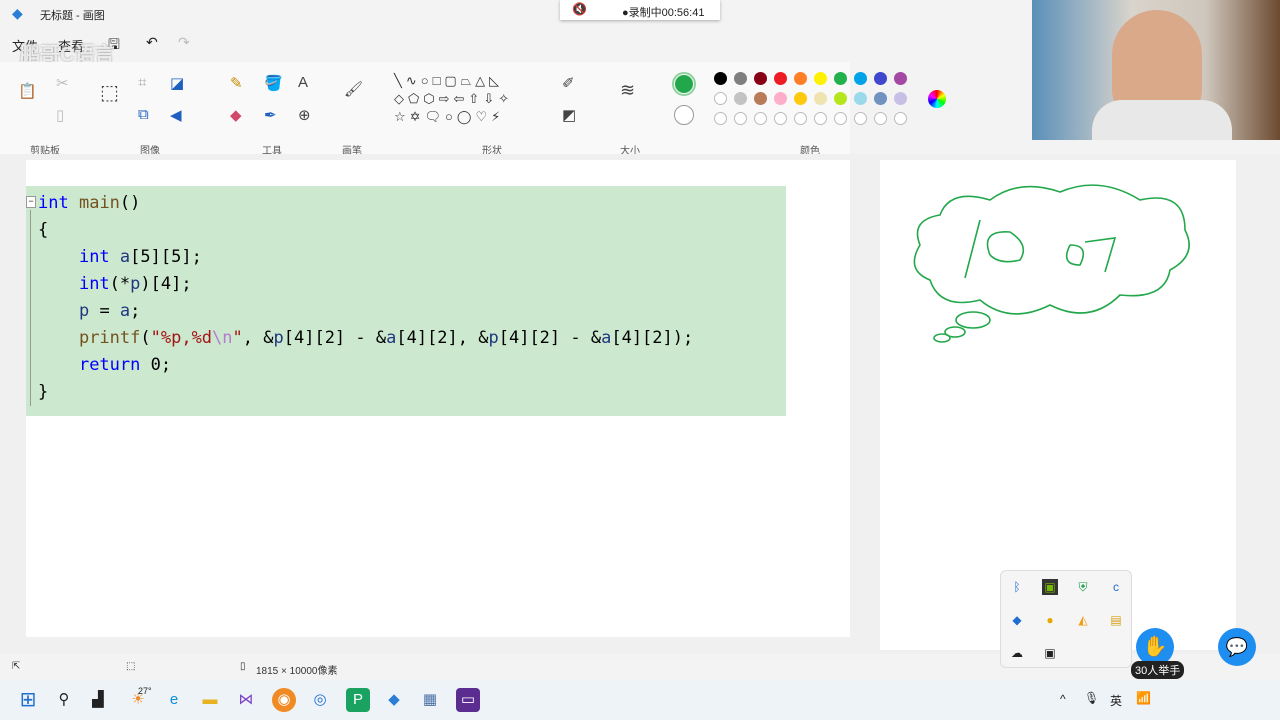 The width and height of the screenshot is (1280, 720). What do you see at coordinates (135, 311) in the screenshot?
I see `code-token: ;` at bounding box center [135, 311].